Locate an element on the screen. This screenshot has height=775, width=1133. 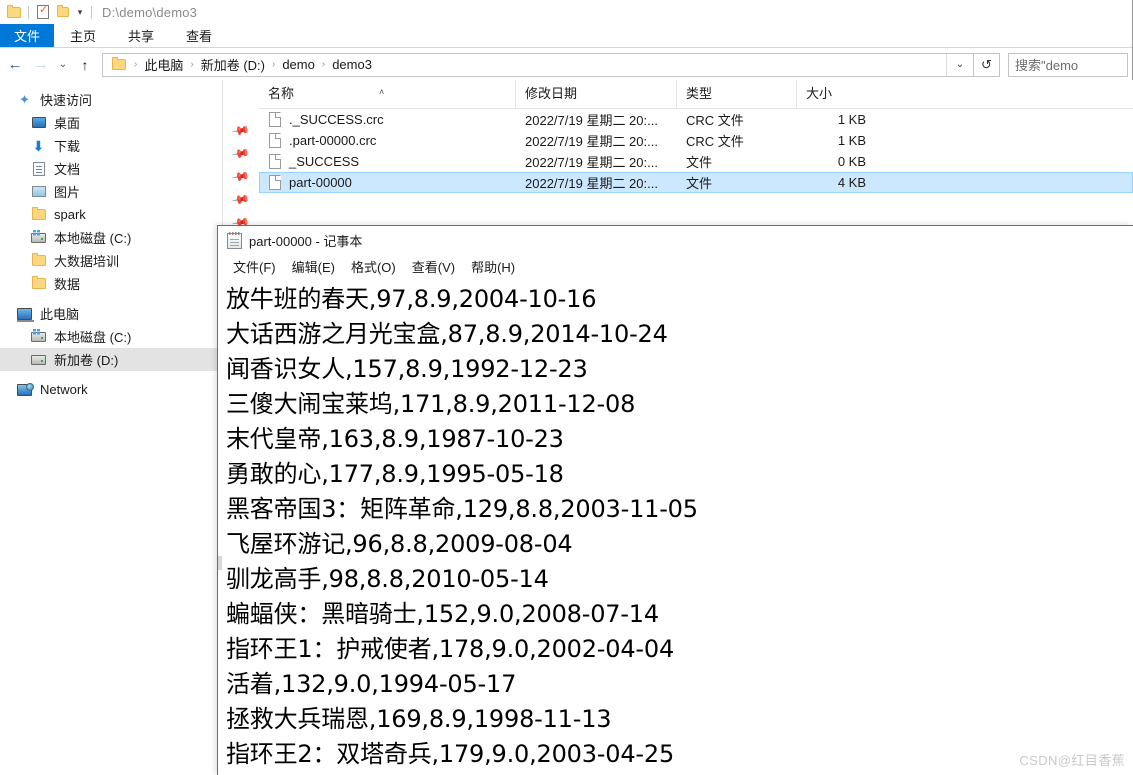
ribbon-tab-home: 主页 is located at coordinates (83, 35).